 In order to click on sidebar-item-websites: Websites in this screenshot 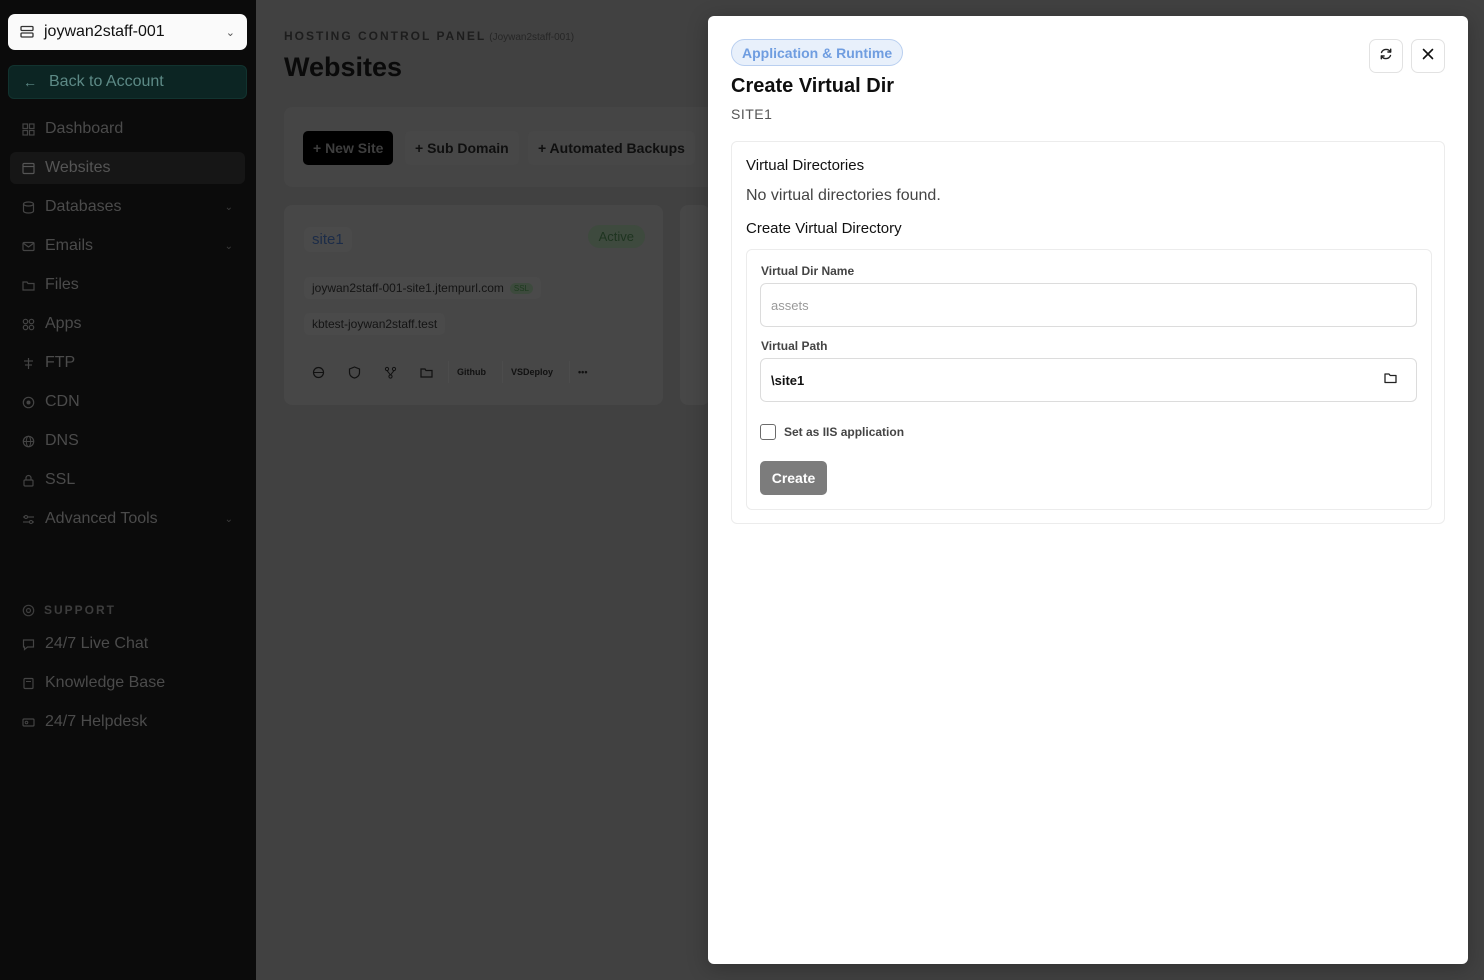, I will do `click(127, 168)`.